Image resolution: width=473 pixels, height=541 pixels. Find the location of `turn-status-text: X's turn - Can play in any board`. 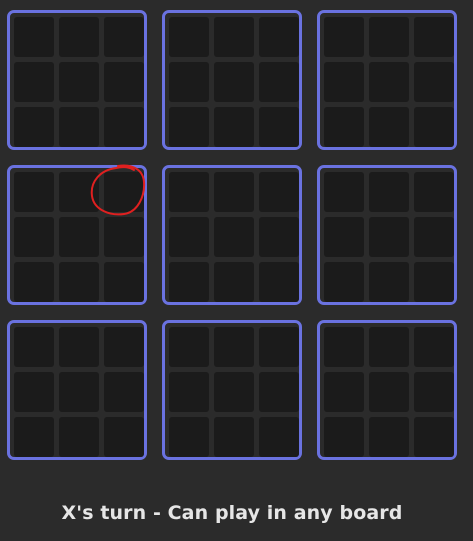

turn-status-text: X's turn - Can play in any board is located at coordinates (232, 513).